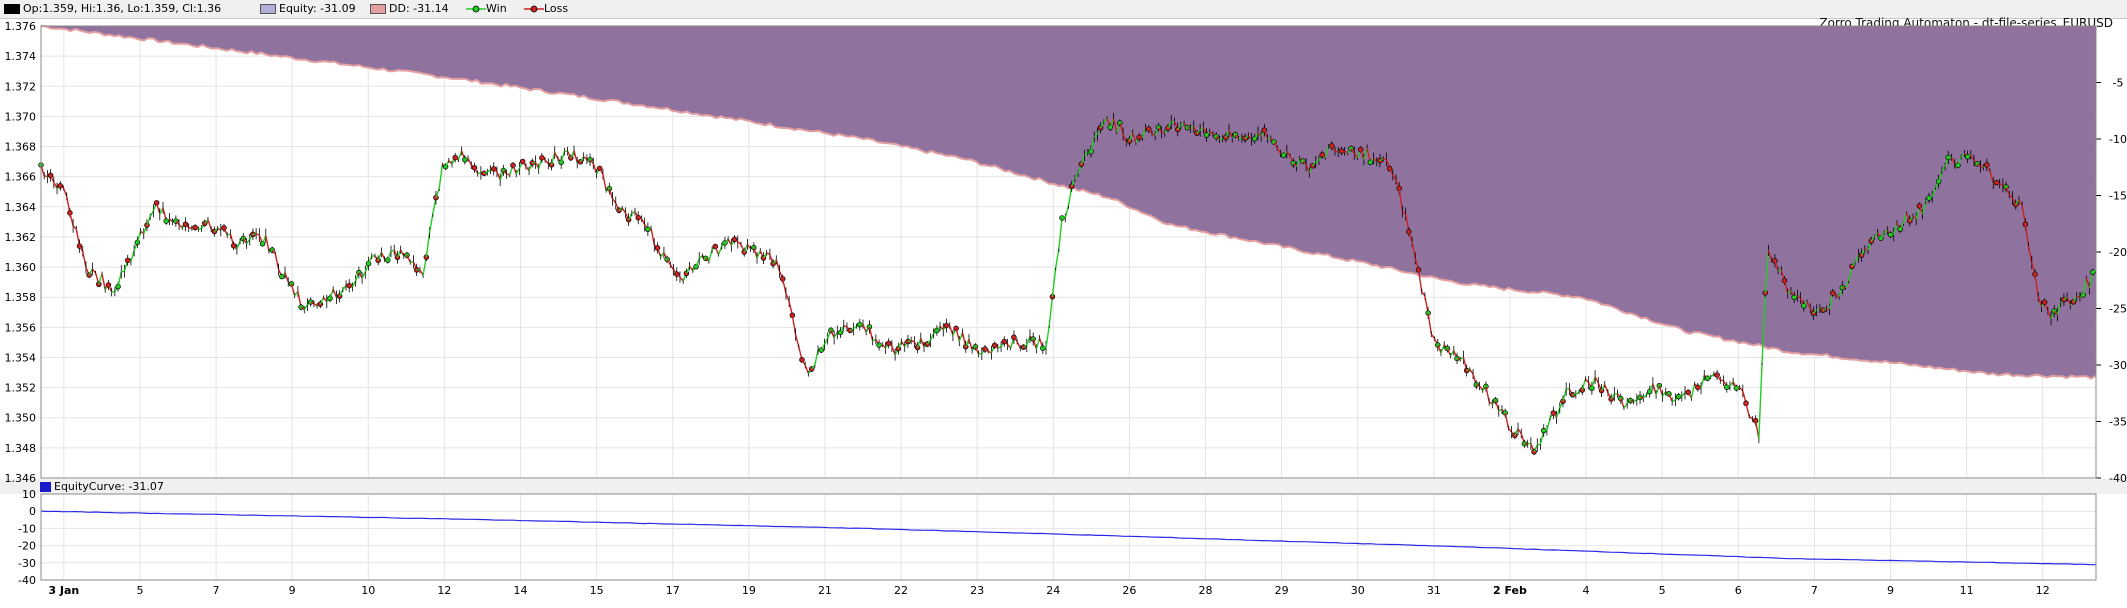  What do you see at coordinates (2118, 252) in the screenshot?
I see `equity-y-tick-label: -20` at bounding box center [2118, 252].